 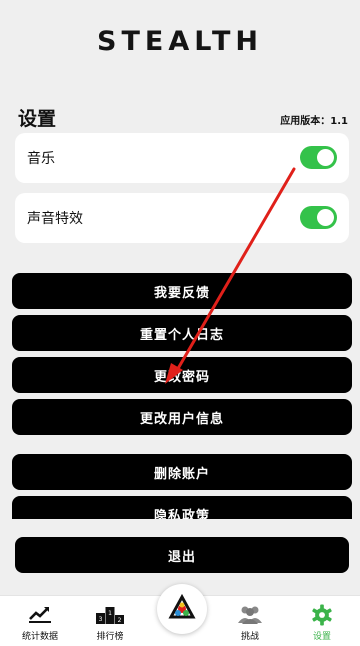 I want to click on music-label: 音乐, so click(x=41, y=159).